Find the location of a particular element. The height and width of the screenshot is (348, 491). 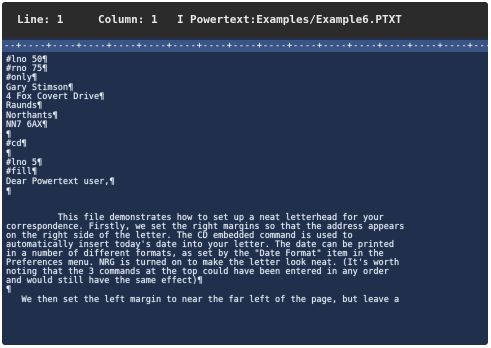

document-line: #only¶ is located at coordinates (22, 78).